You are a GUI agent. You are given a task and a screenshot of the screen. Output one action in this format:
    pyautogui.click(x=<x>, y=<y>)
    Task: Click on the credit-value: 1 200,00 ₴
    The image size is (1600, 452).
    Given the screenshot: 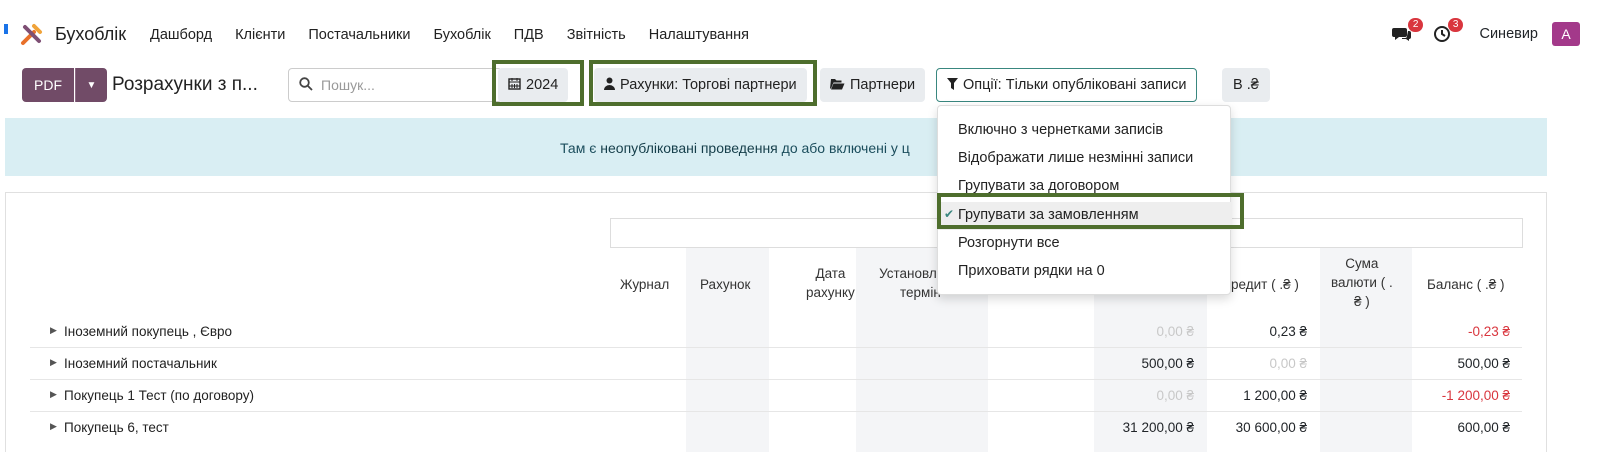 What is the action you would take?
    pyautogui.click(x=1275, y=395)
    